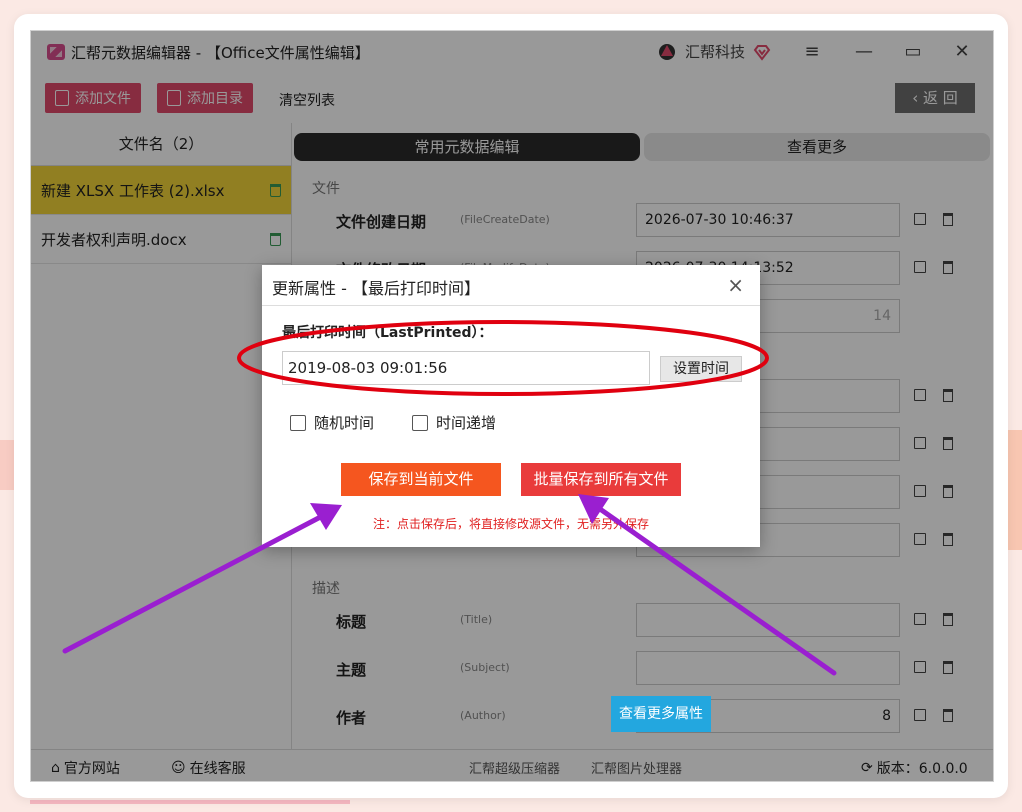 Image resolution: width=1022 pixels, height=812 pixels. Describe the element at coordinates (601, 479) in the screenshot. I see `save-all-button: 批量保存到所有文件` at that location.